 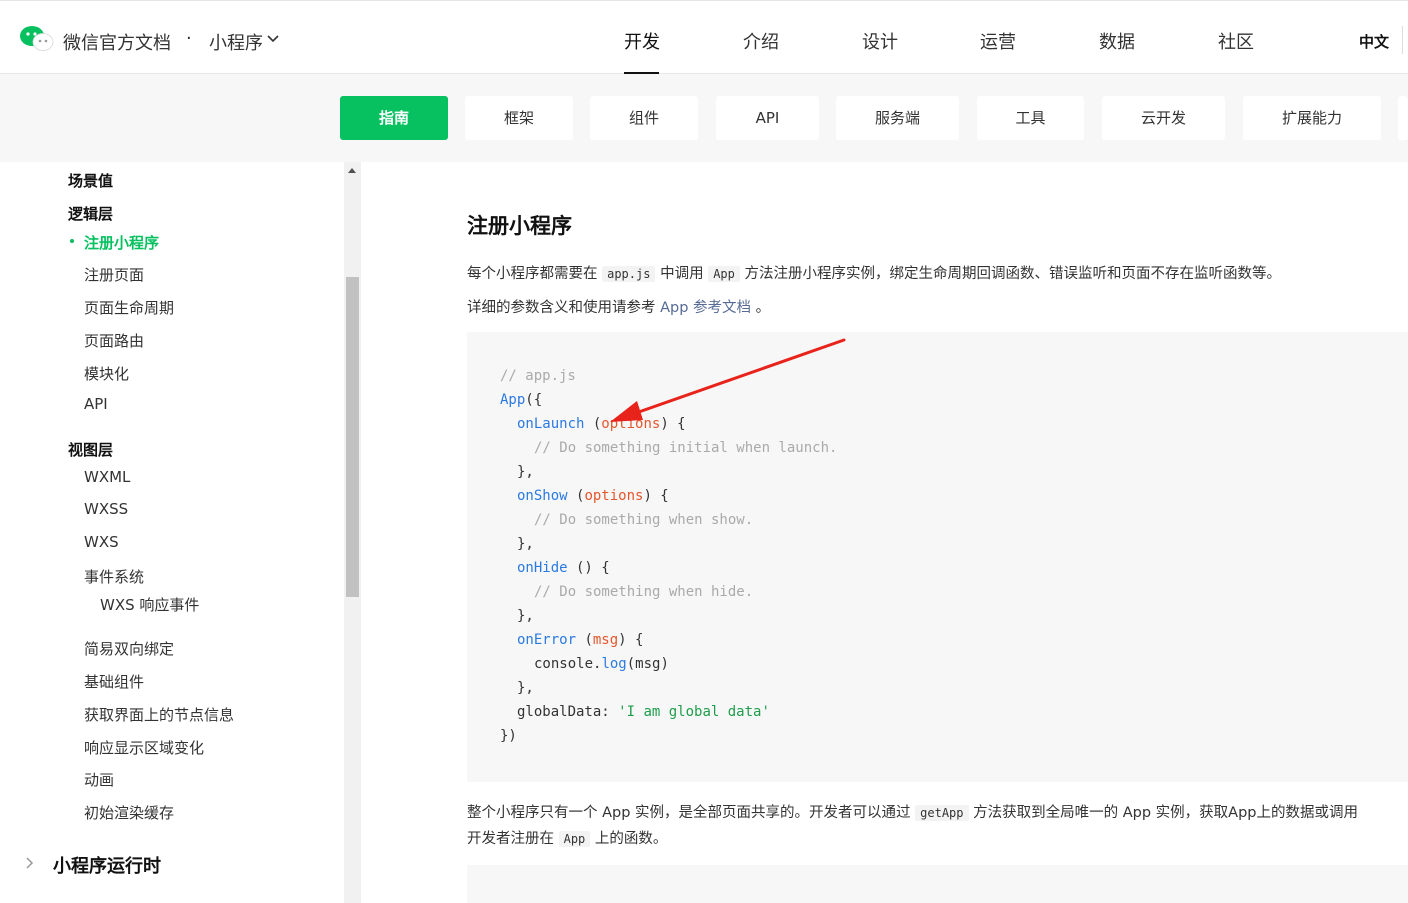 I want to click on app-instance-text-d: 上的函数。, so click(x=631, y=839).